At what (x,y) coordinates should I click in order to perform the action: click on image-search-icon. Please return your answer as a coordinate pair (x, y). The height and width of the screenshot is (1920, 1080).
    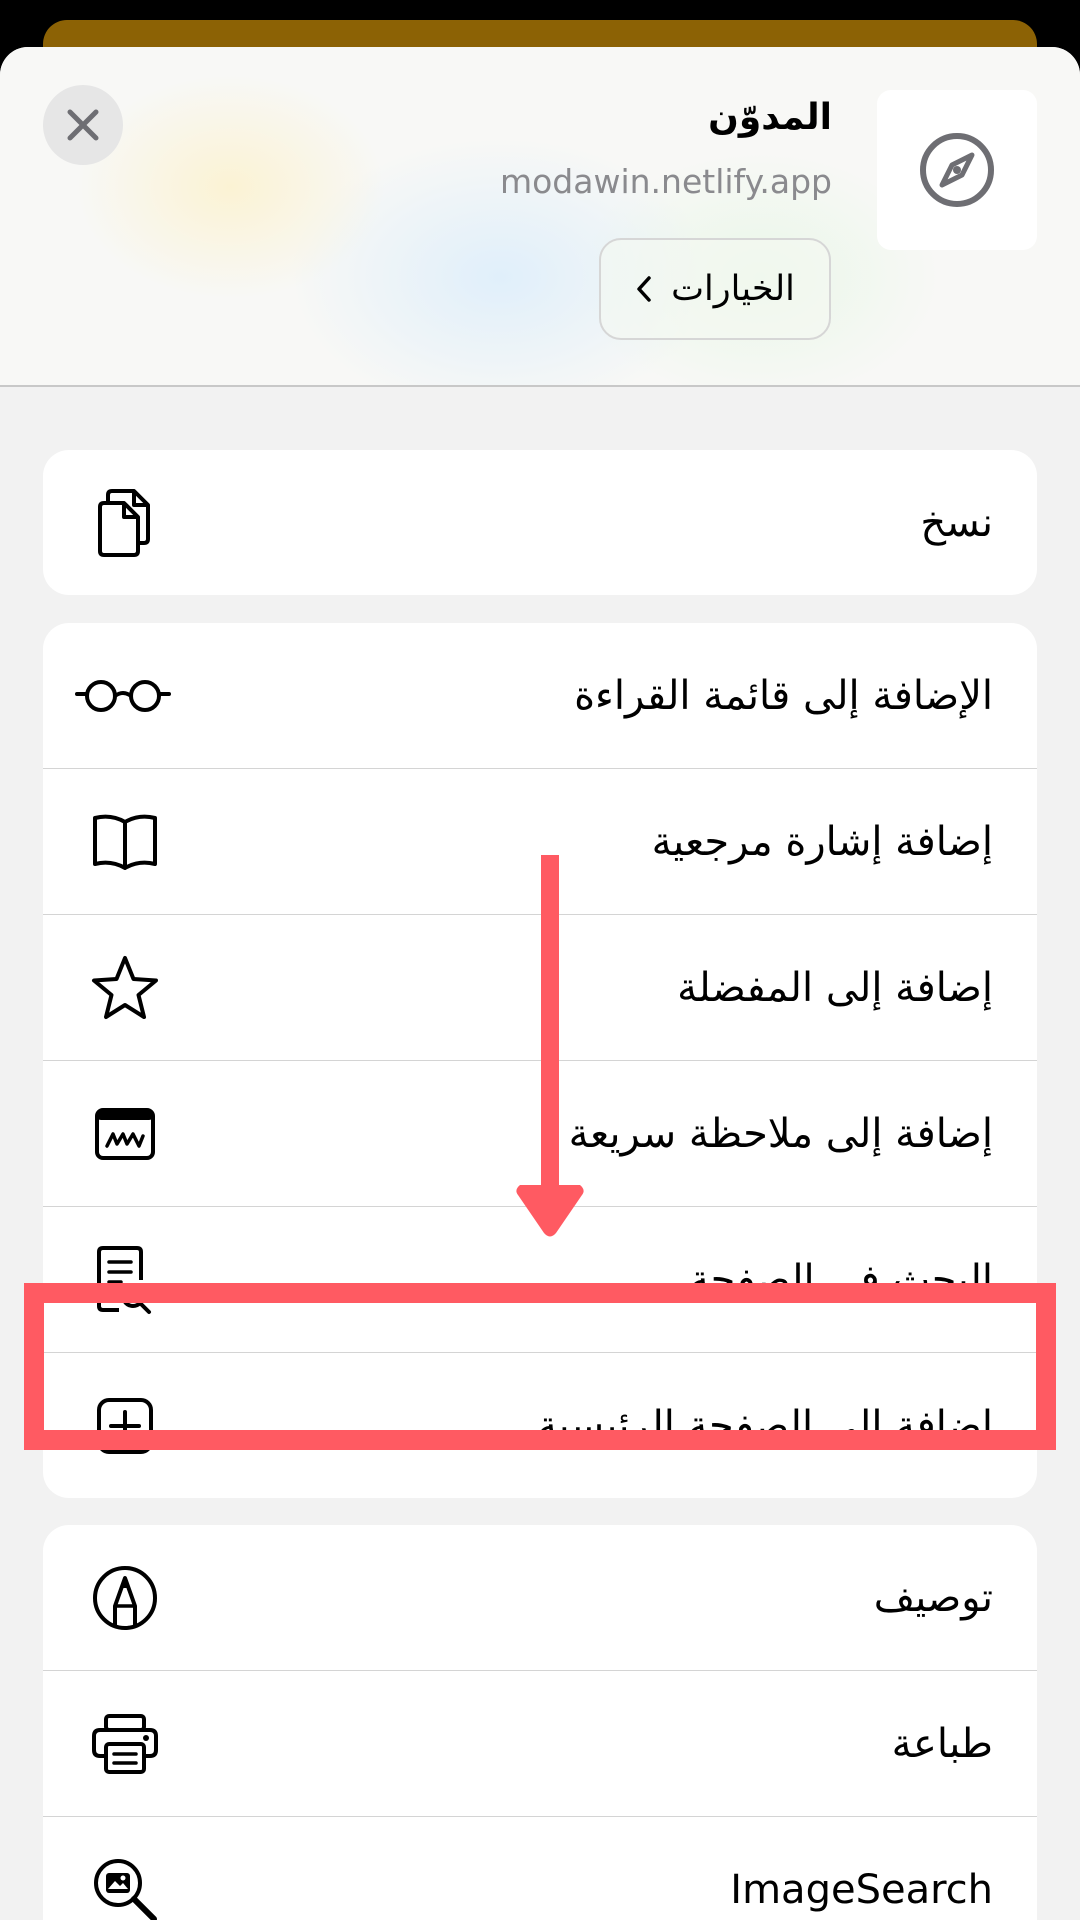
    Looking at the image, I should click on (125, 1889).